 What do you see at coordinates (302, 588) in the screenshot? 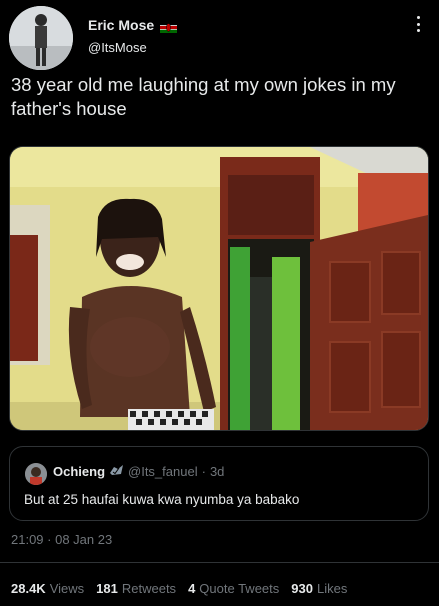
I see `likes-count: 930` at bounding box center [302, 588].